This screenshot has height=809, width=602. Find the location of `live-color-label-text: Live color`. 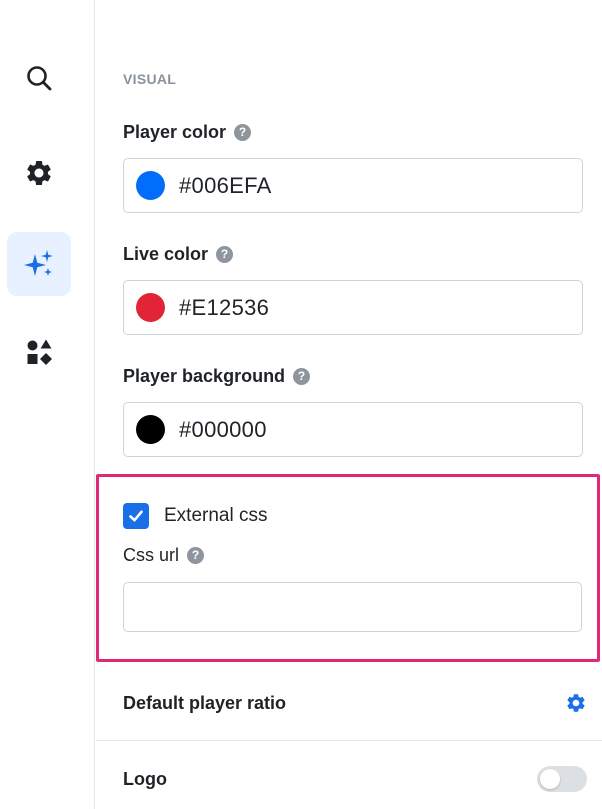

live-color-label-text: Live color is located at coordinates (166, 253).